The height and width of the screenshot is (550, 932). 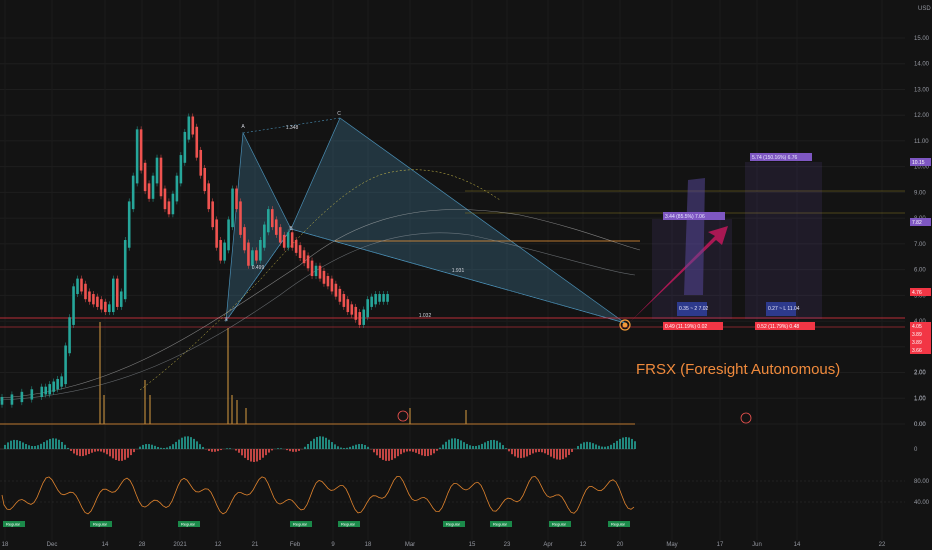 What do you see at coordinates (917, 351) in the screenshot?
I see `price-tag-label: 3.66` at bounding box center [917, 351].